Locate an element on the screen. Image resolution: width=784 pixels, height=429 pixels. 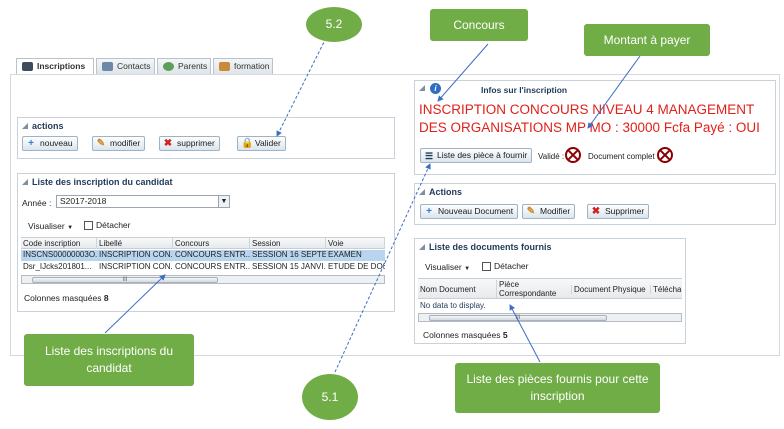
liste-inscriptions-callout: Liste des inscriptions du candidat is located at coordinates (109, 360).